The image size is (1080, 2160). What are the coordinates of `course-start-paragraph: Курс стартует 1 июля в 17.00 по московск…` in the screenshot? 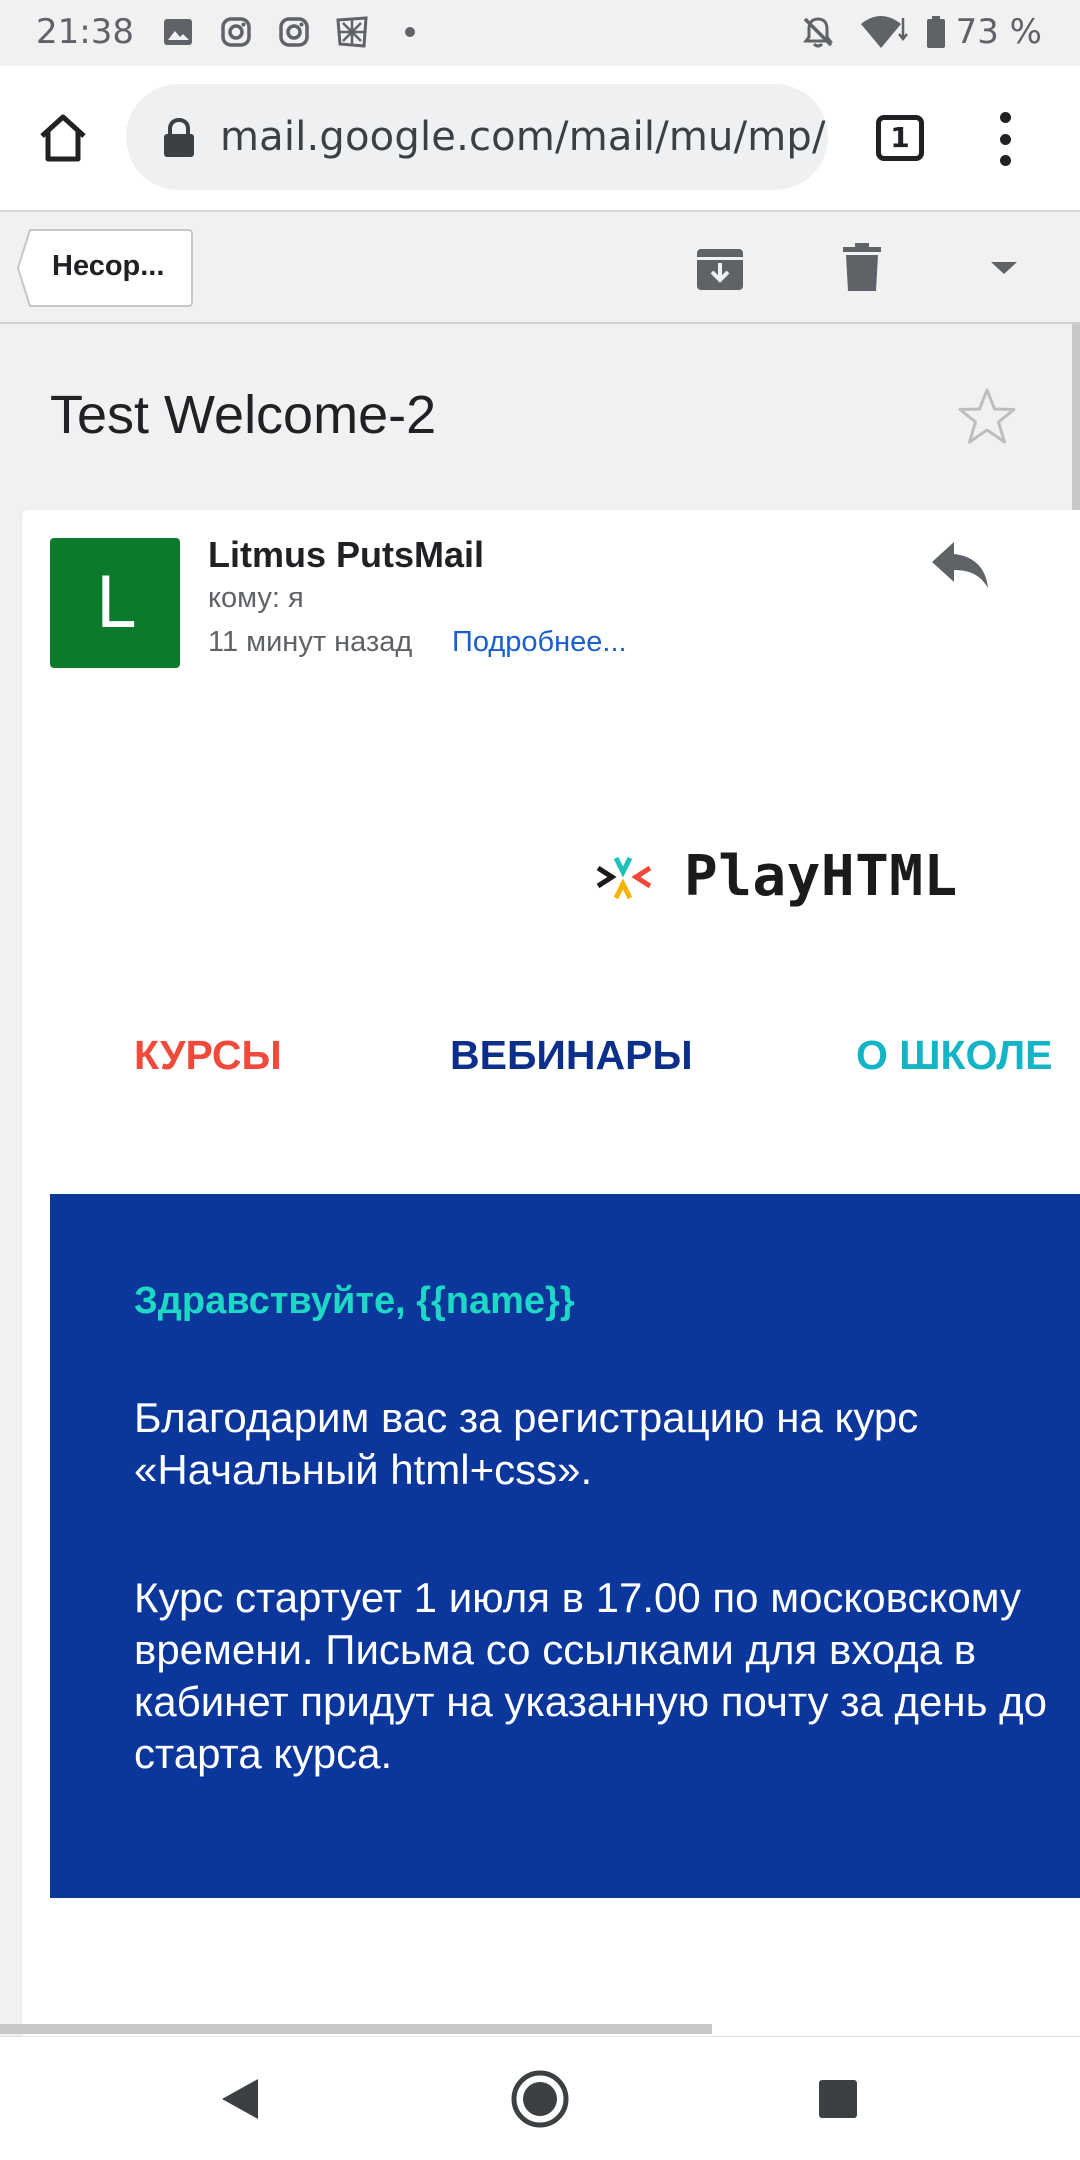 It's located at (590, 1675).